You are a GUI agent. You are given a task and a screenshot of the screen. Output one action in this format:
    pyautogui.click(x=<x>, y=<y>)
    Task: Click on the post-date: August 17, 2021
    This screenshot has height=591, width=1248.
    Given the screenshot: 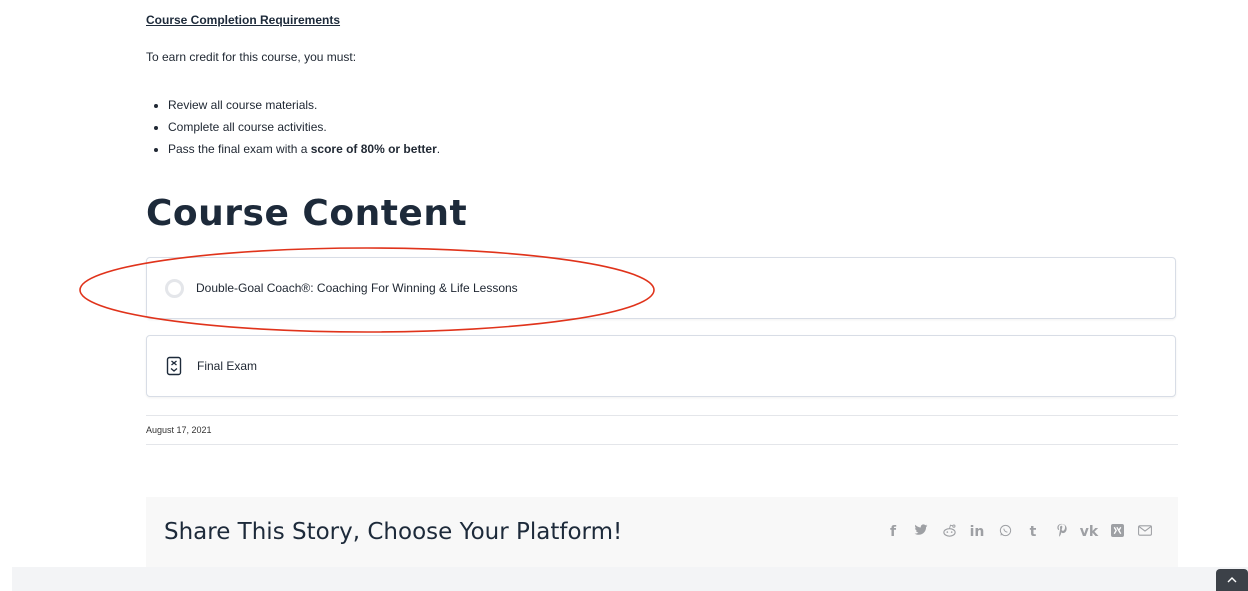 What is the action you would take?
    pyautogui.click(x=179, y=430)
    